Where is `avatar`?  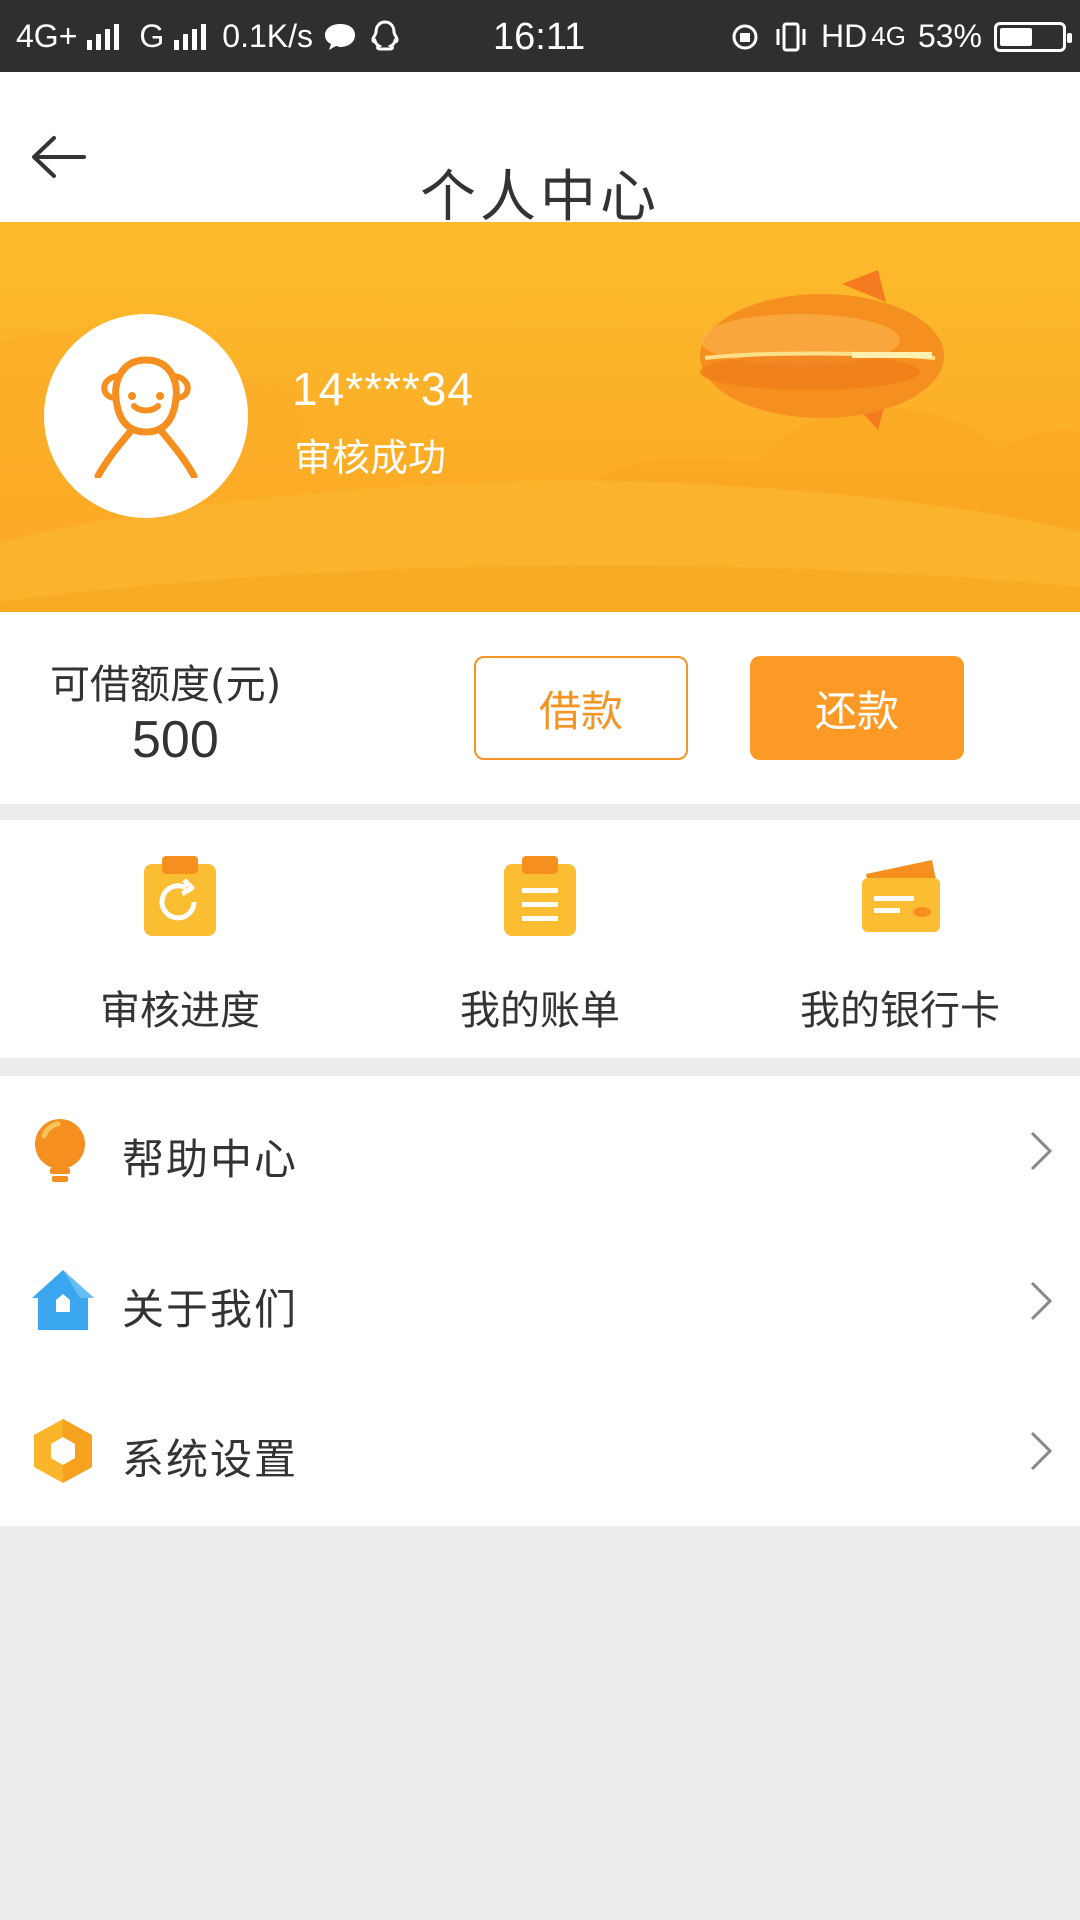 avatar is located at coordinates (146, 416).